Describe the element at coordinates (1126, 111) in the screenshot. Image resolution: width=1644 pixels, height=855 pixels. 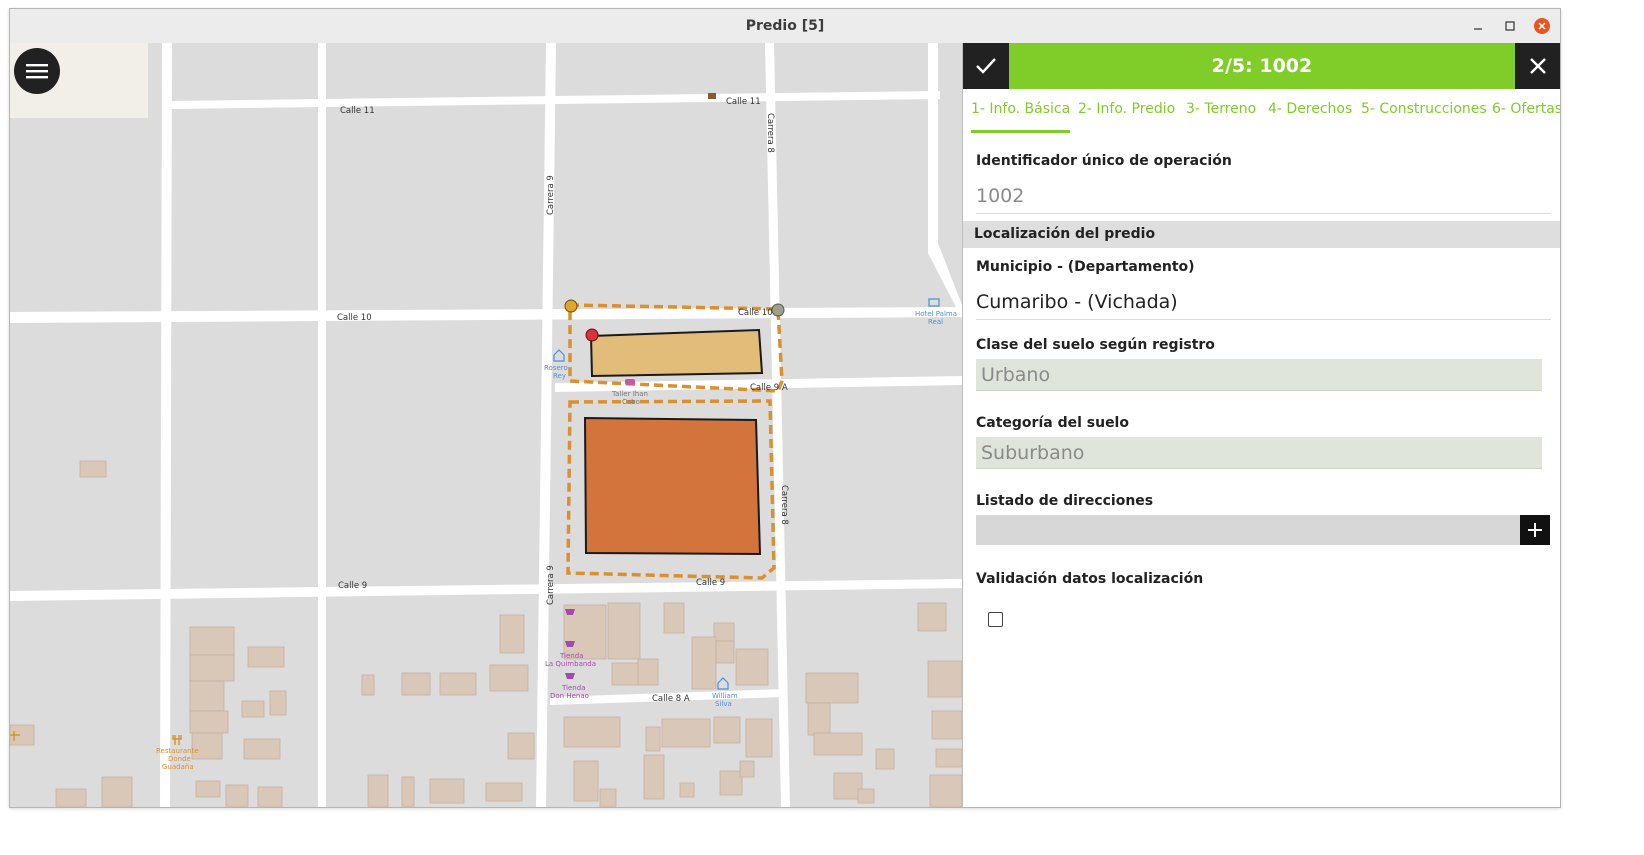
I see `tab-info-predio: 2- Info. Predio` at that location.